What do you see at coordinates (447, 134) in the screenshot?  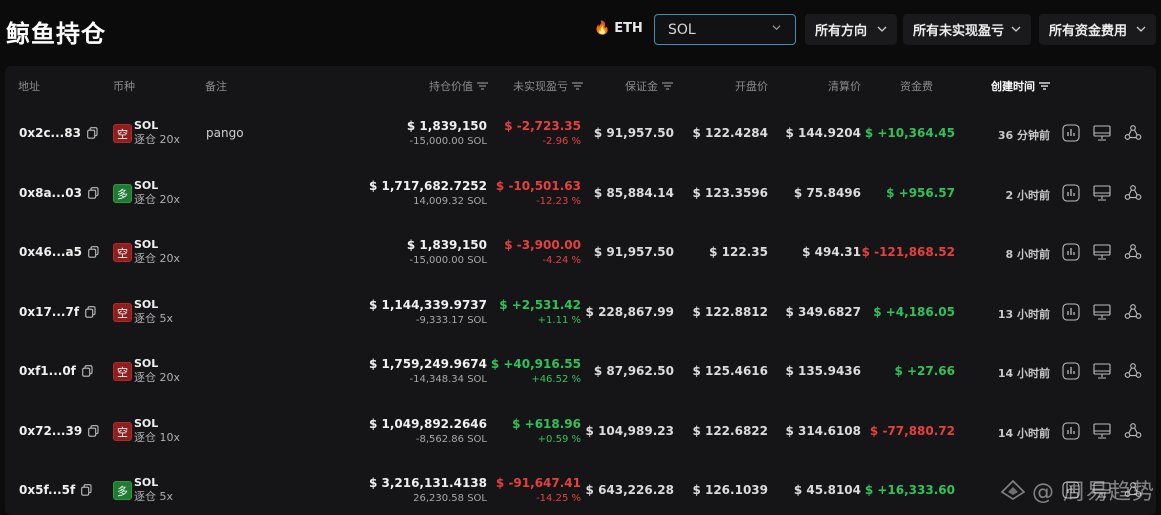 I see `position-value-cell: $ 1,839,150 -15,000.00 SOL` at bounding box center [447, 134].